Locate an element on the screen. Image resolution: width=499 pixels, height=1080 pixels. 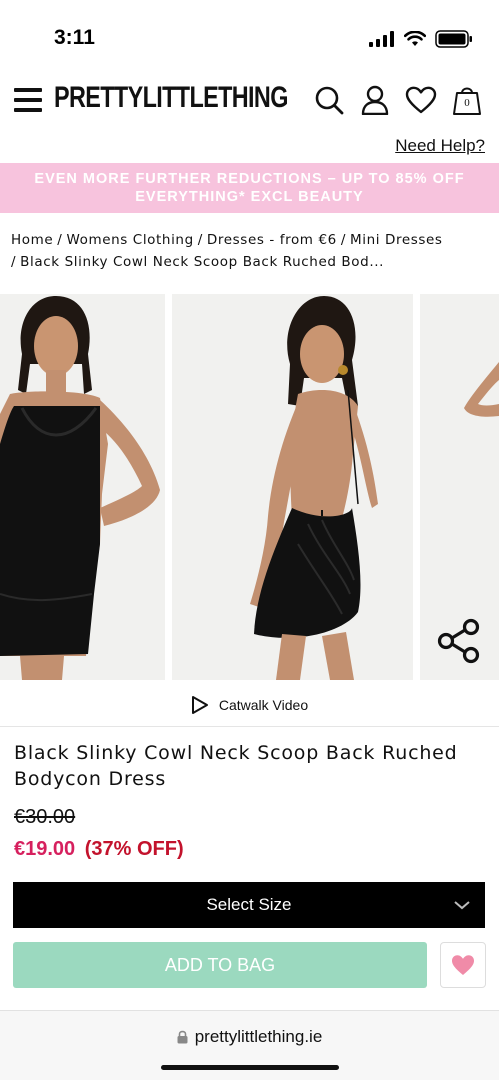
url-text: prettylittlething.ie is located at coordinates (258, 1036).